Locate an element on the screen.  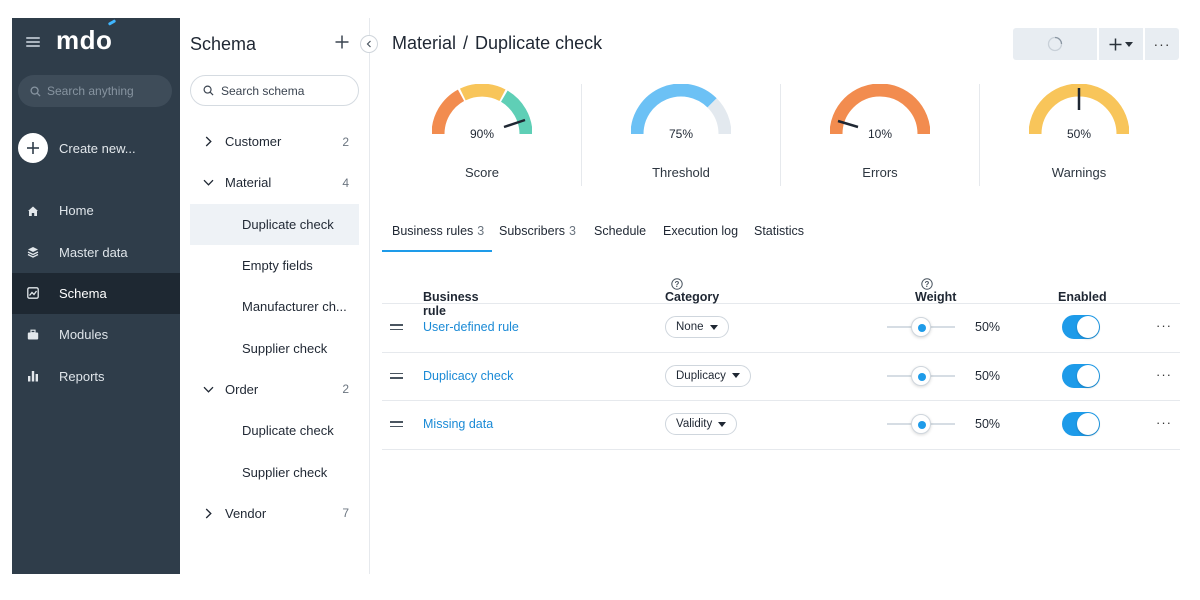
gauge-score-chart: 90% is located at coordinates (482, 119).